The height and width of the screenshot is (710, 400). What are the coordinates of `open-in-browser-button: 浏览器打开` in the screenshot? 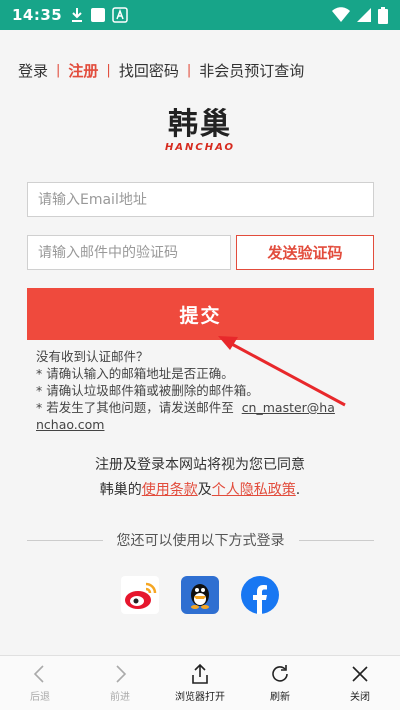 It's located at (200, 683).